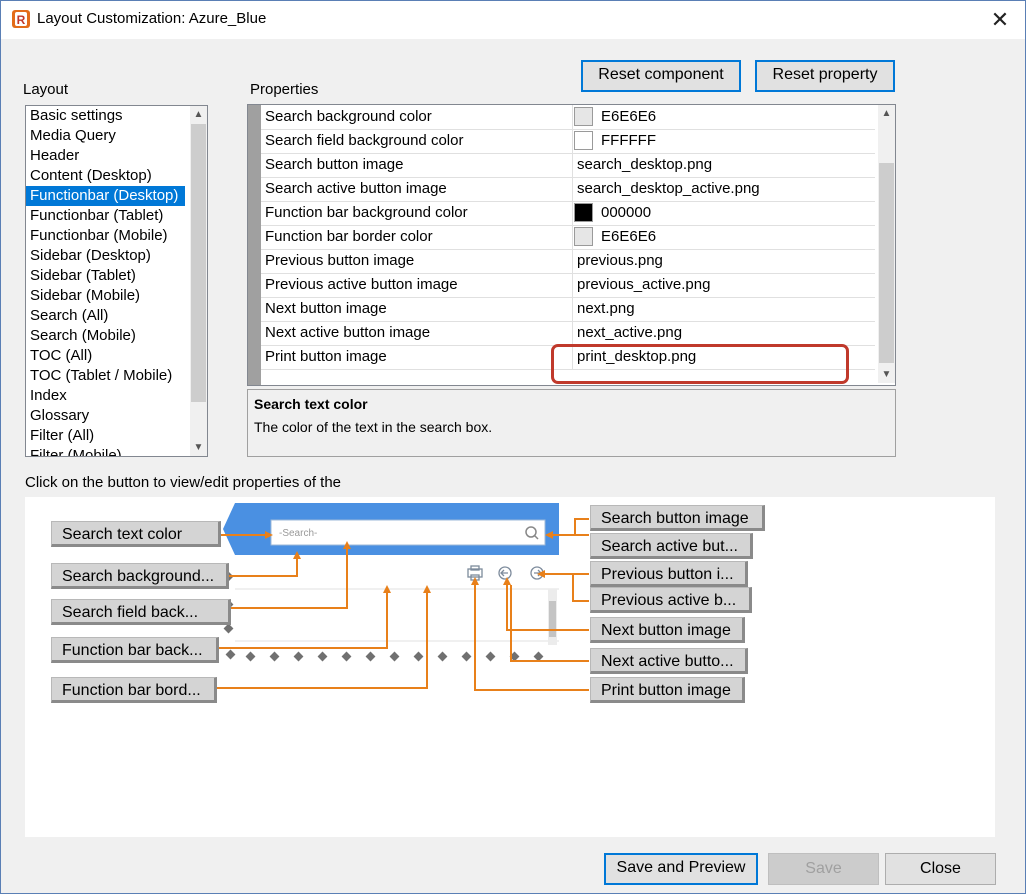 The width and height of the screenshot is (1026, 894). What do you see at coordinates (568, 309) in the screenshot?
I see `property-row: Next button image next.png` at bounding box center [568, 309].